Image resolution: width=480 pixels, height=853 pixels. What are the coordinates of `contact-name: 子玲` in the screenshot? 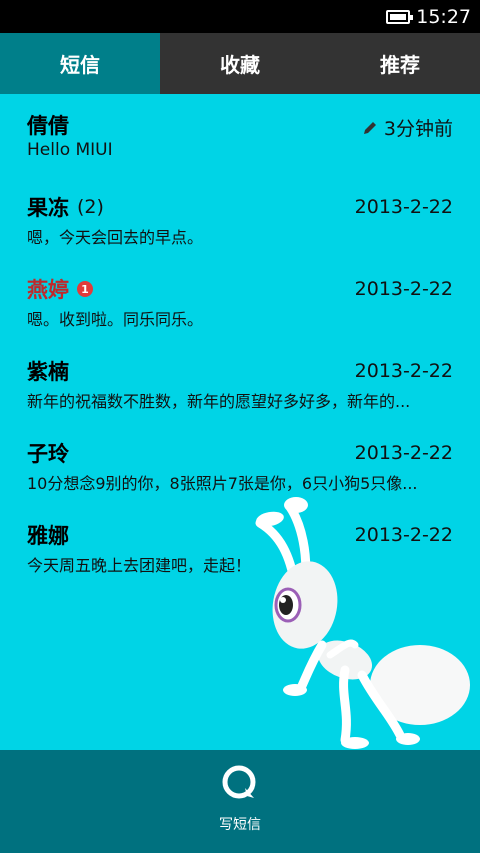 It's located at (48, 454).